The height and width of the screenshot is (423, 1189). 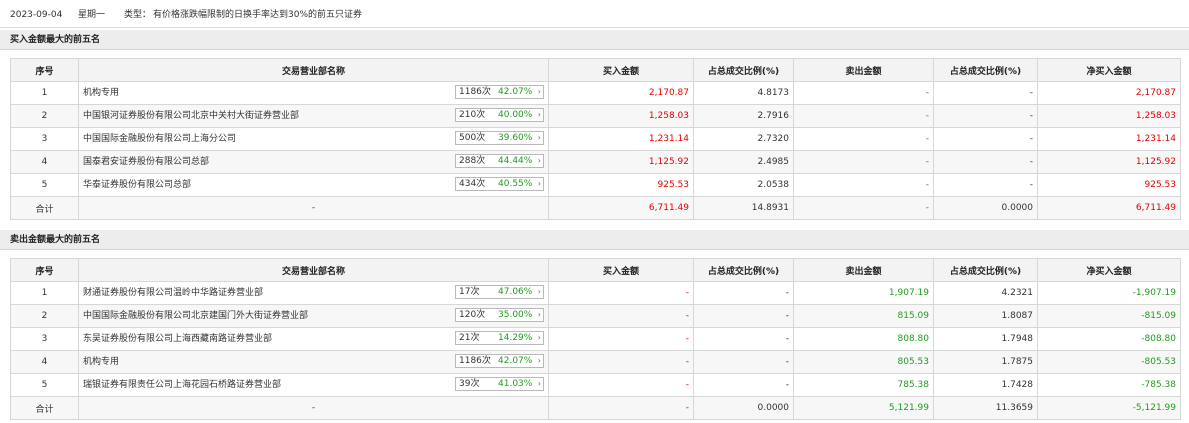 I want to click on sell-amount: 815.09, so click(x=863, y=316).